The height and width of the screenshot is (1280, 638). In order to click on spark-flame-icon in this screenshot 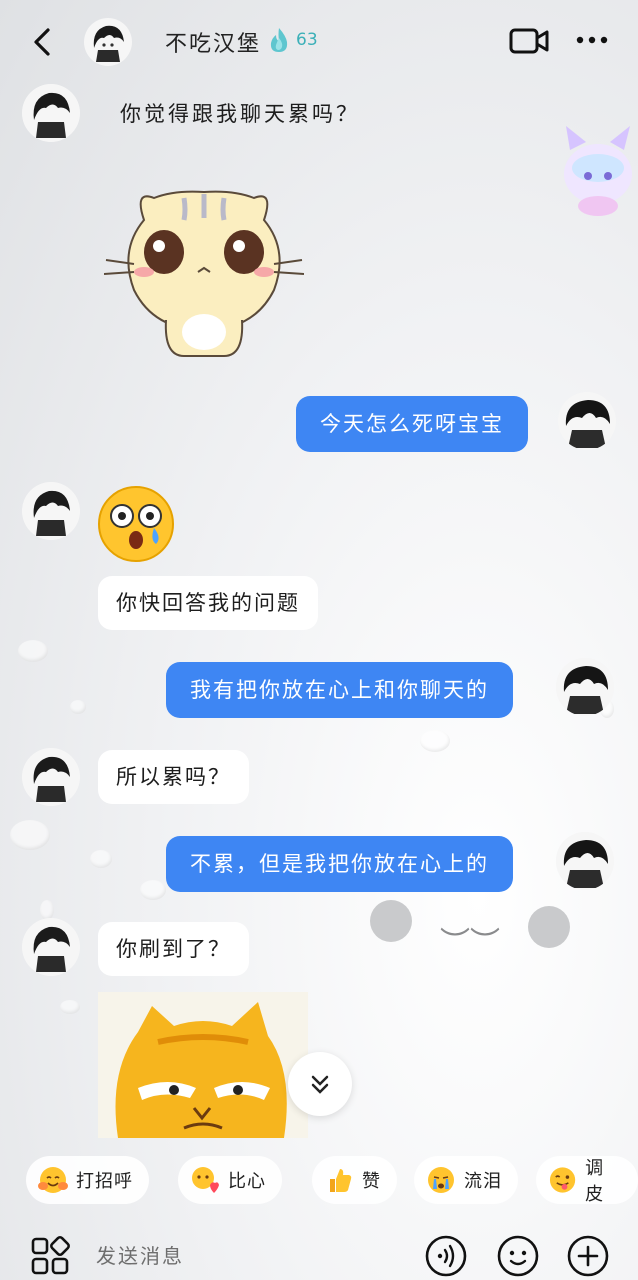, I will do `click(279, 40)`.